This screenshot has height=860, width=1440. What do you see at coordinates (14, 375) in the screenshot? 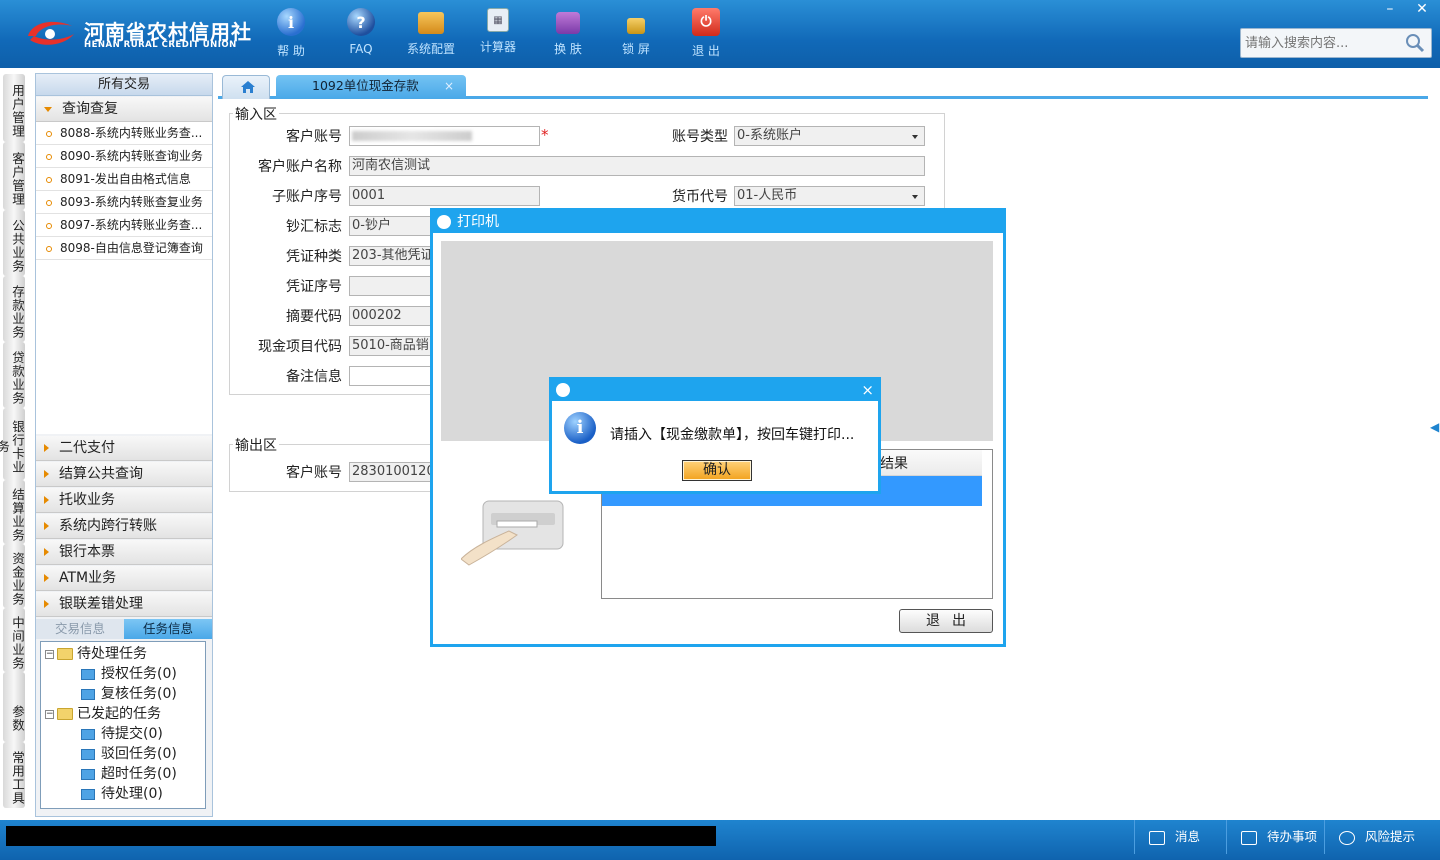
I see `vnav-loan-business: 贷款业务` at bounding box center [14, 375].